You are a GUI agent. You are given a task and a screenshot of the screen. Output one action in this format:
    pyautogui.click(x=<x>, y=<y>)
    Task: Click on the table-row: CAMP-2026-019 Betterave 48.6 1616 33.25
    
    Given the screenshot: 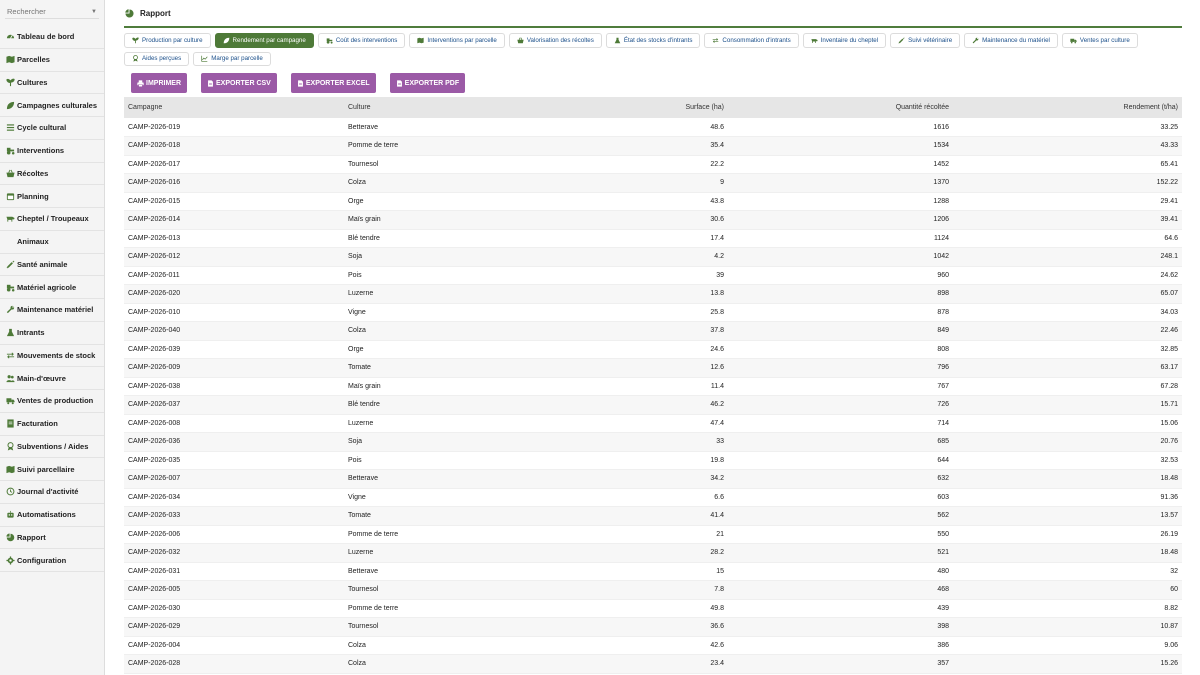 What is the action you would take?
    pyautogui.click(x=653, y=127)
    